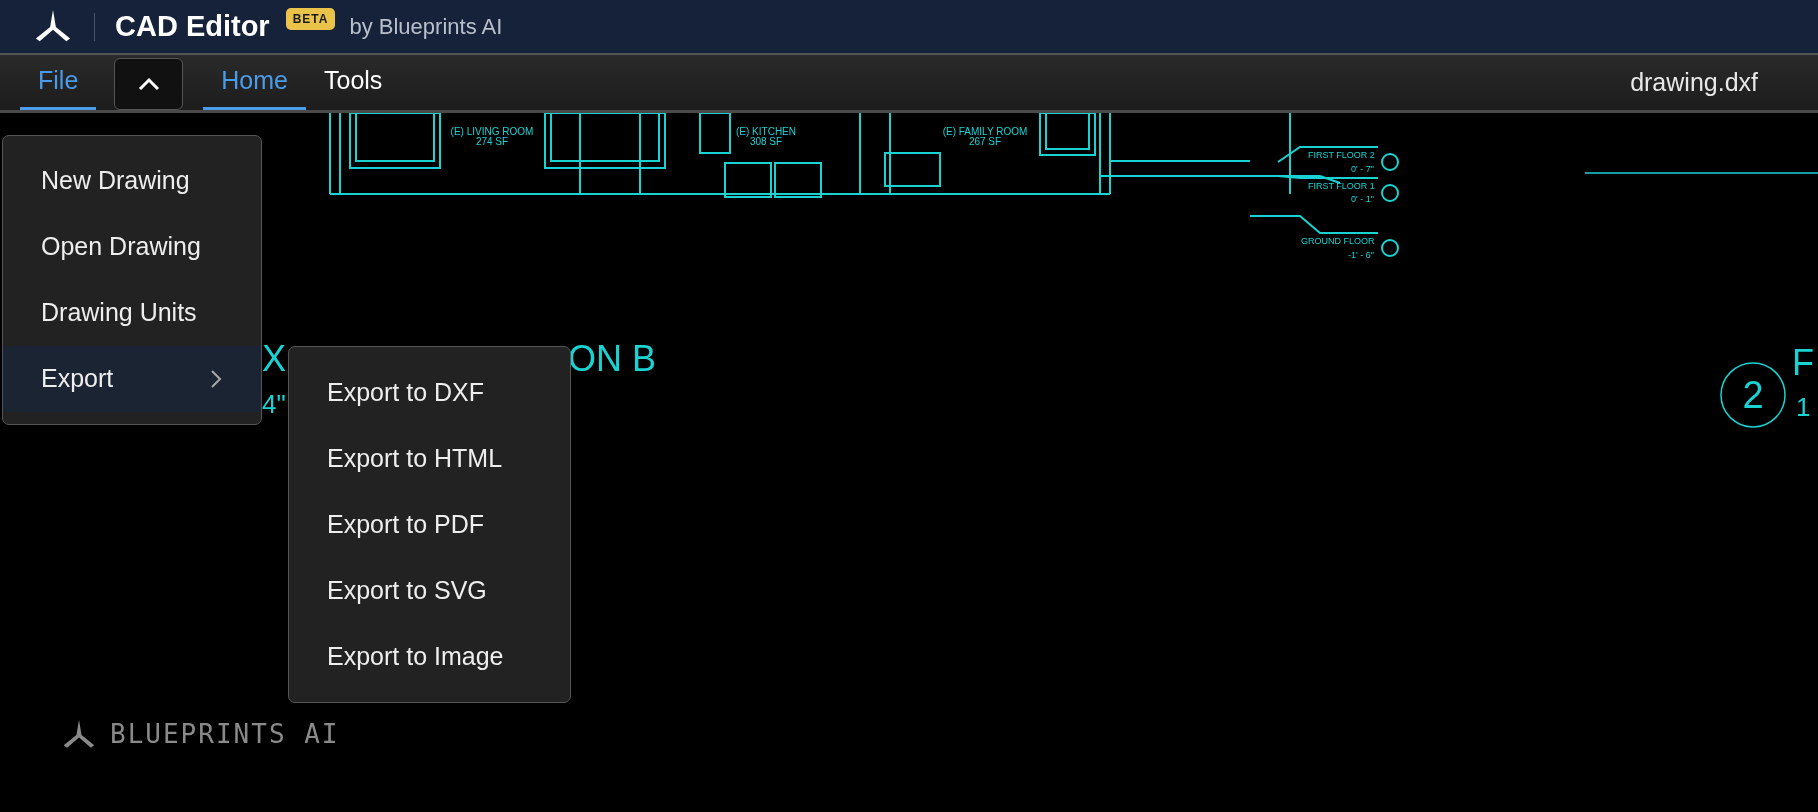 This screenshot has width=1818, height=812. What do you see at coordinates (254, 82) in the screenshot?
I see `tab: Home` at bounding box center [254, 82].